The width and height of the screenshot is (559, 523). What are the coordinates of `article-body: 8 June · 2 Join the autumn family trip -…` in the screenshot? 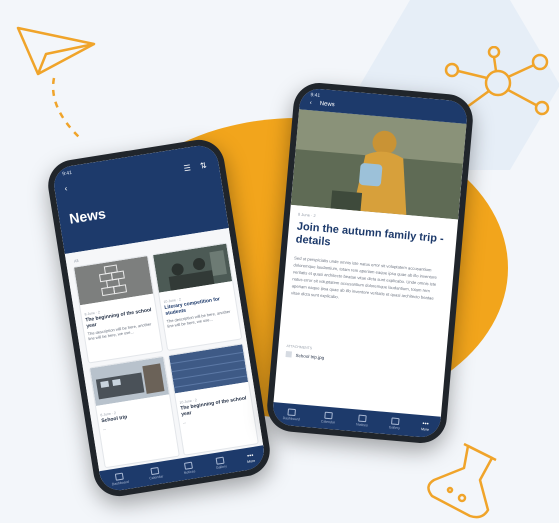 It's located at (367, 291).